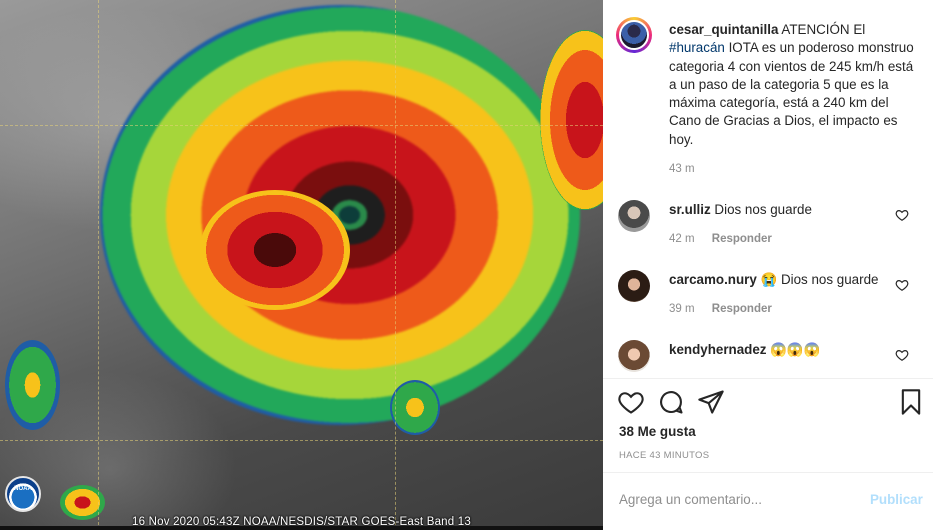  Describe the element at coordinates (23, 489) in the screenshot. I see `noaa-logo-text: NOAA` at that location.